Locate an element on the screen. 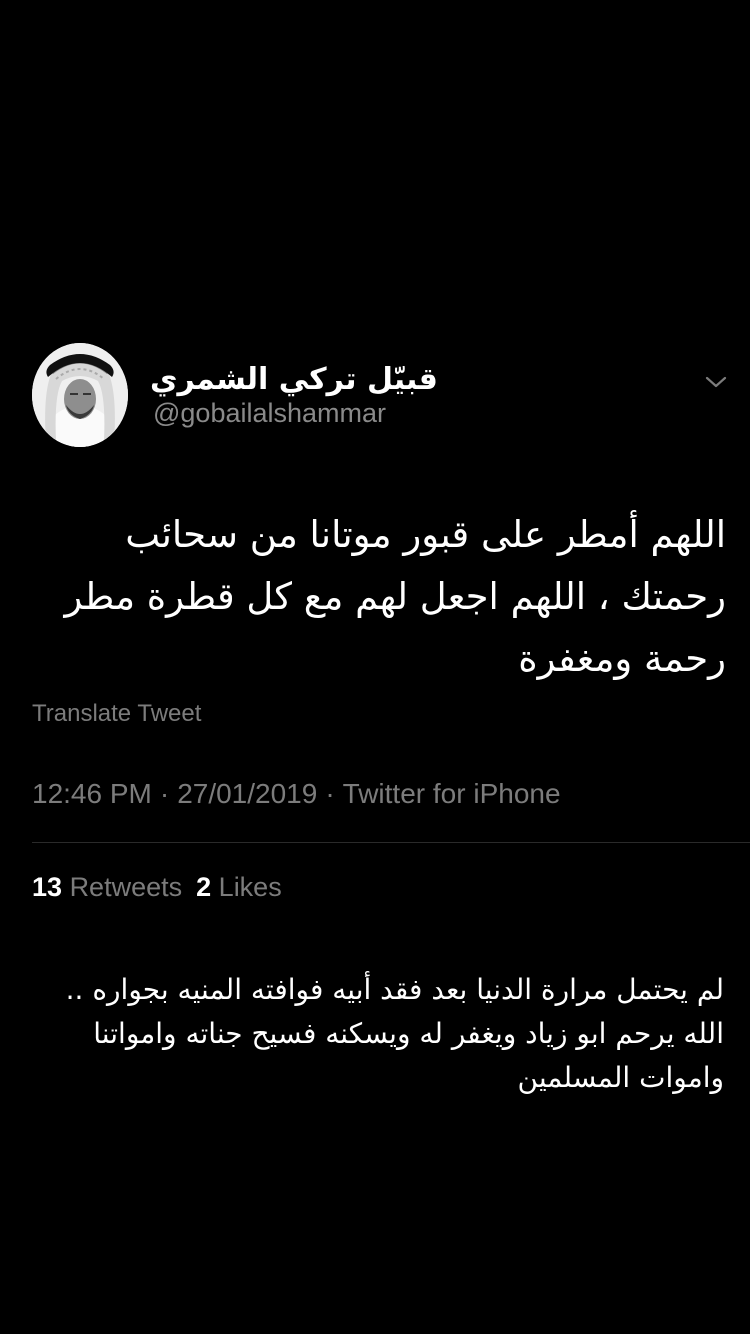 This screenshot has width=750, height=1334. author-display-name: قبيّل تركي الشمري is located at coordinates (294, 379).